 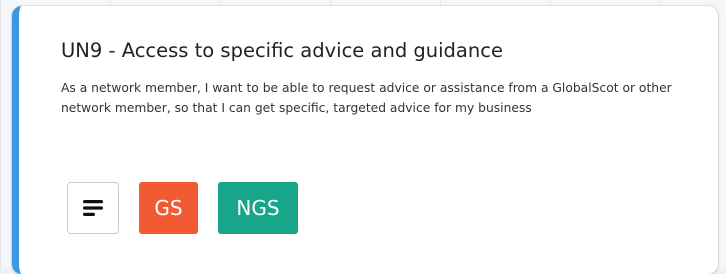 I want to click on card-actions: GS NGS, so click(x=182, y=208).